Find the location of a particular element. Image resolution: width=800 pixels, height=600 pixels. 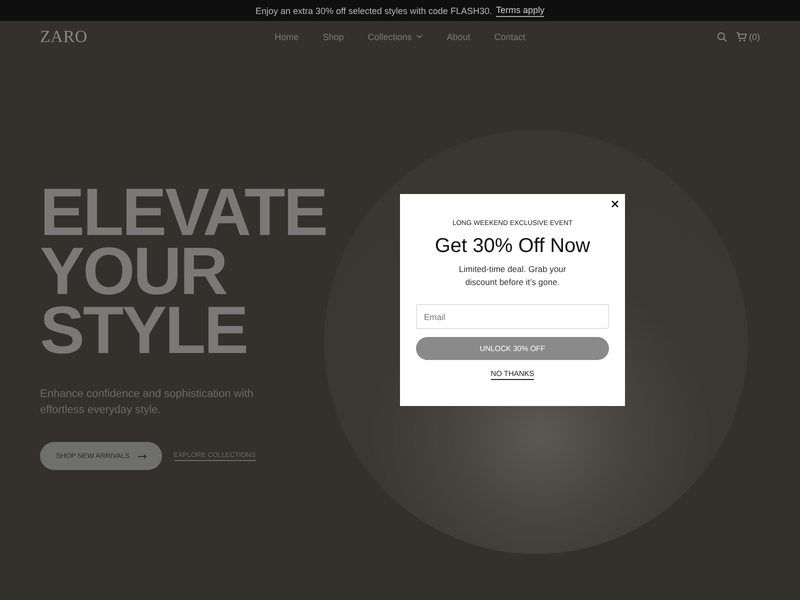

chevron-icon is located at coordinates (419, 36).